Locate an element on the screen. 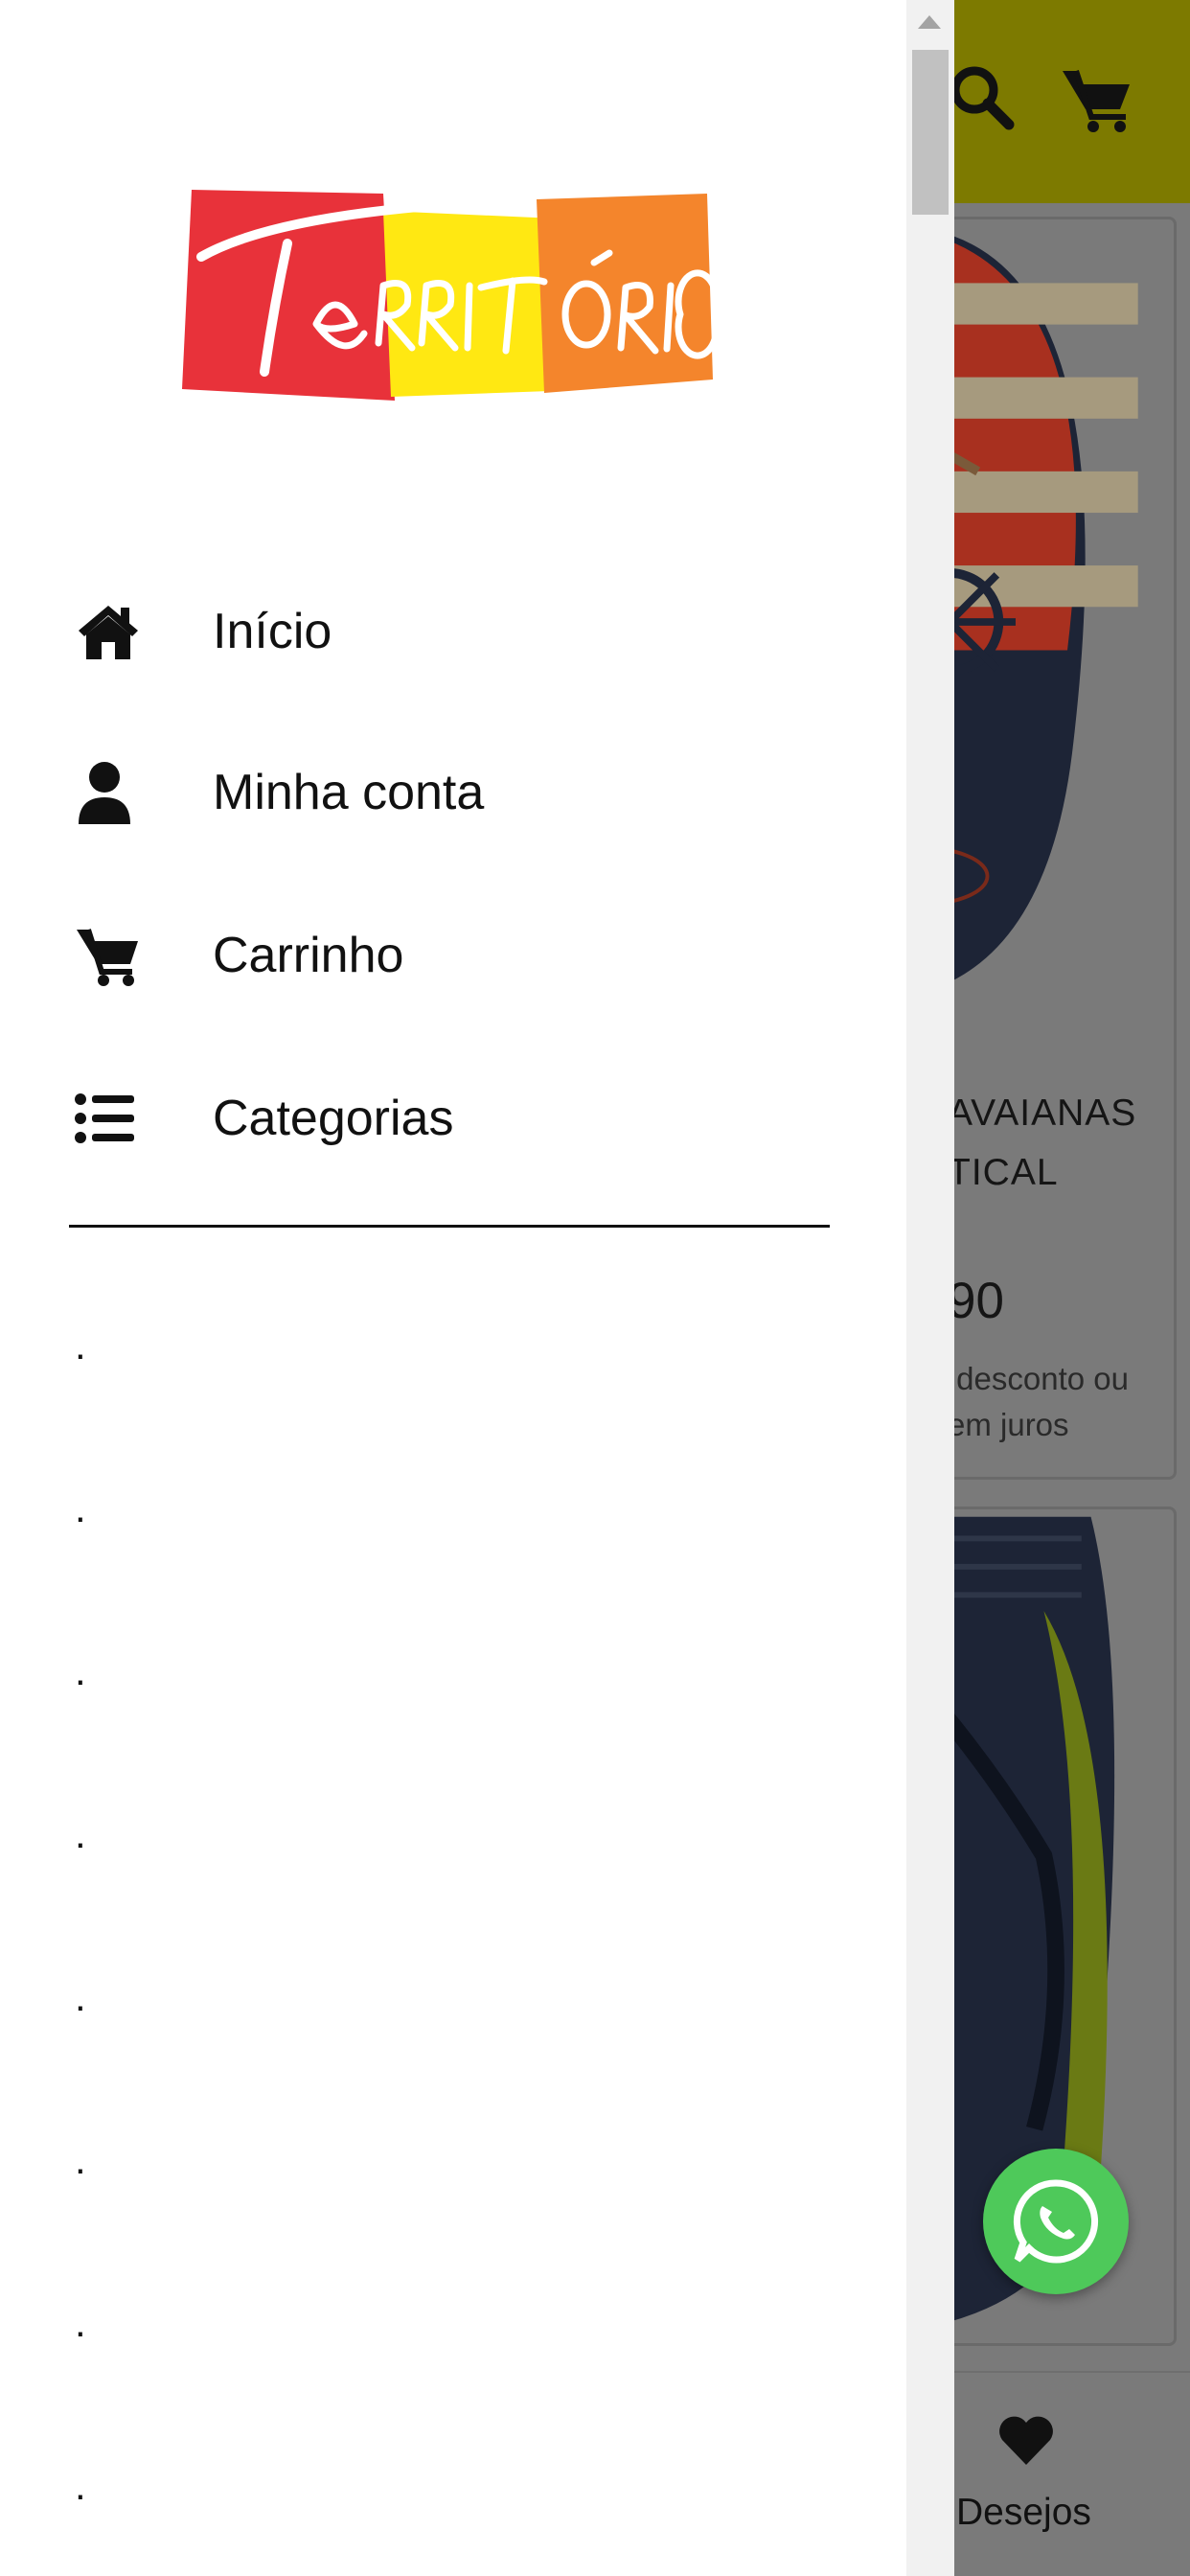 This screenshot has width=1190, height=2576. menu-item-minha-conta: Minha conta is located at coordinates (451, 792).